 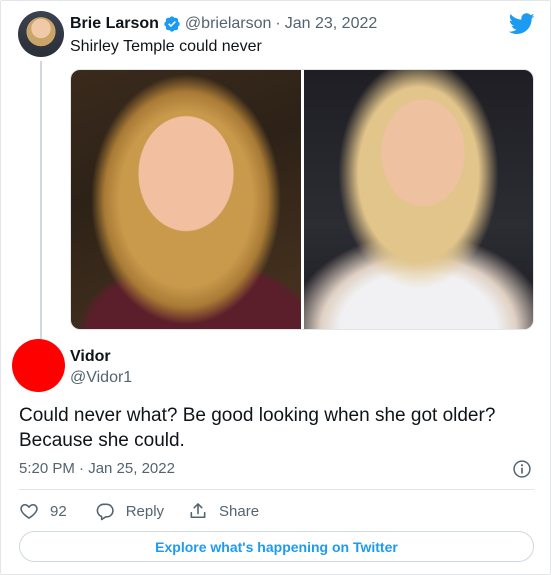 I want to click on reply-button: Reply, so click(x=129, y=511).